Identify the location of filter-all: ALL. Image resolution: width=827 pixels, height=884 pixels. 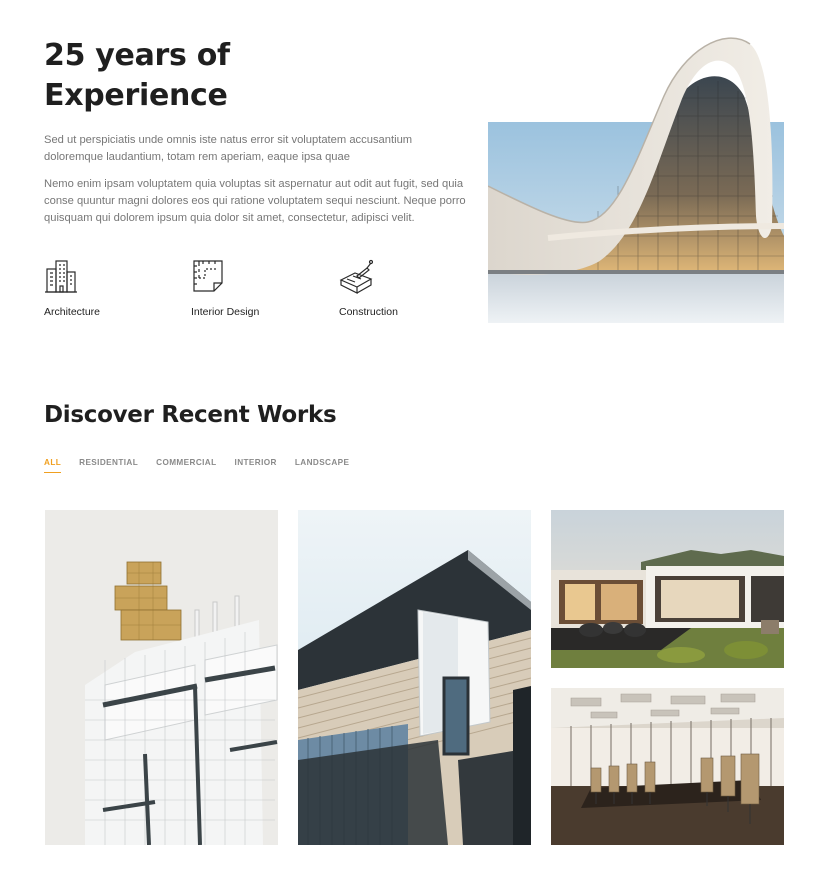
(53, 465).